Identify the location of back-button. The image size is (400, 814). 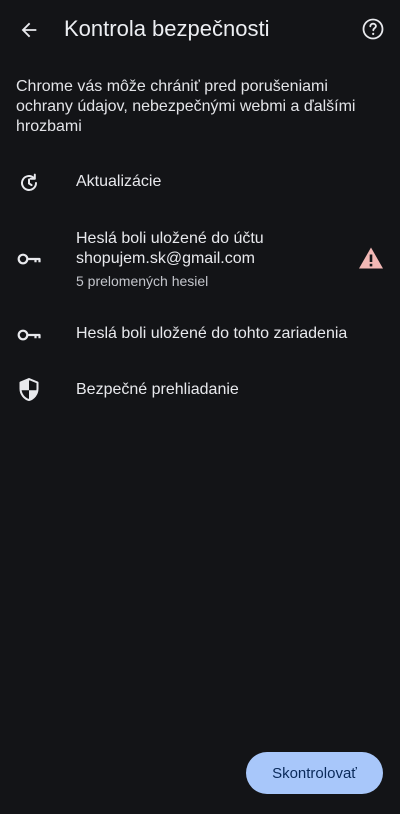
(29, 30).